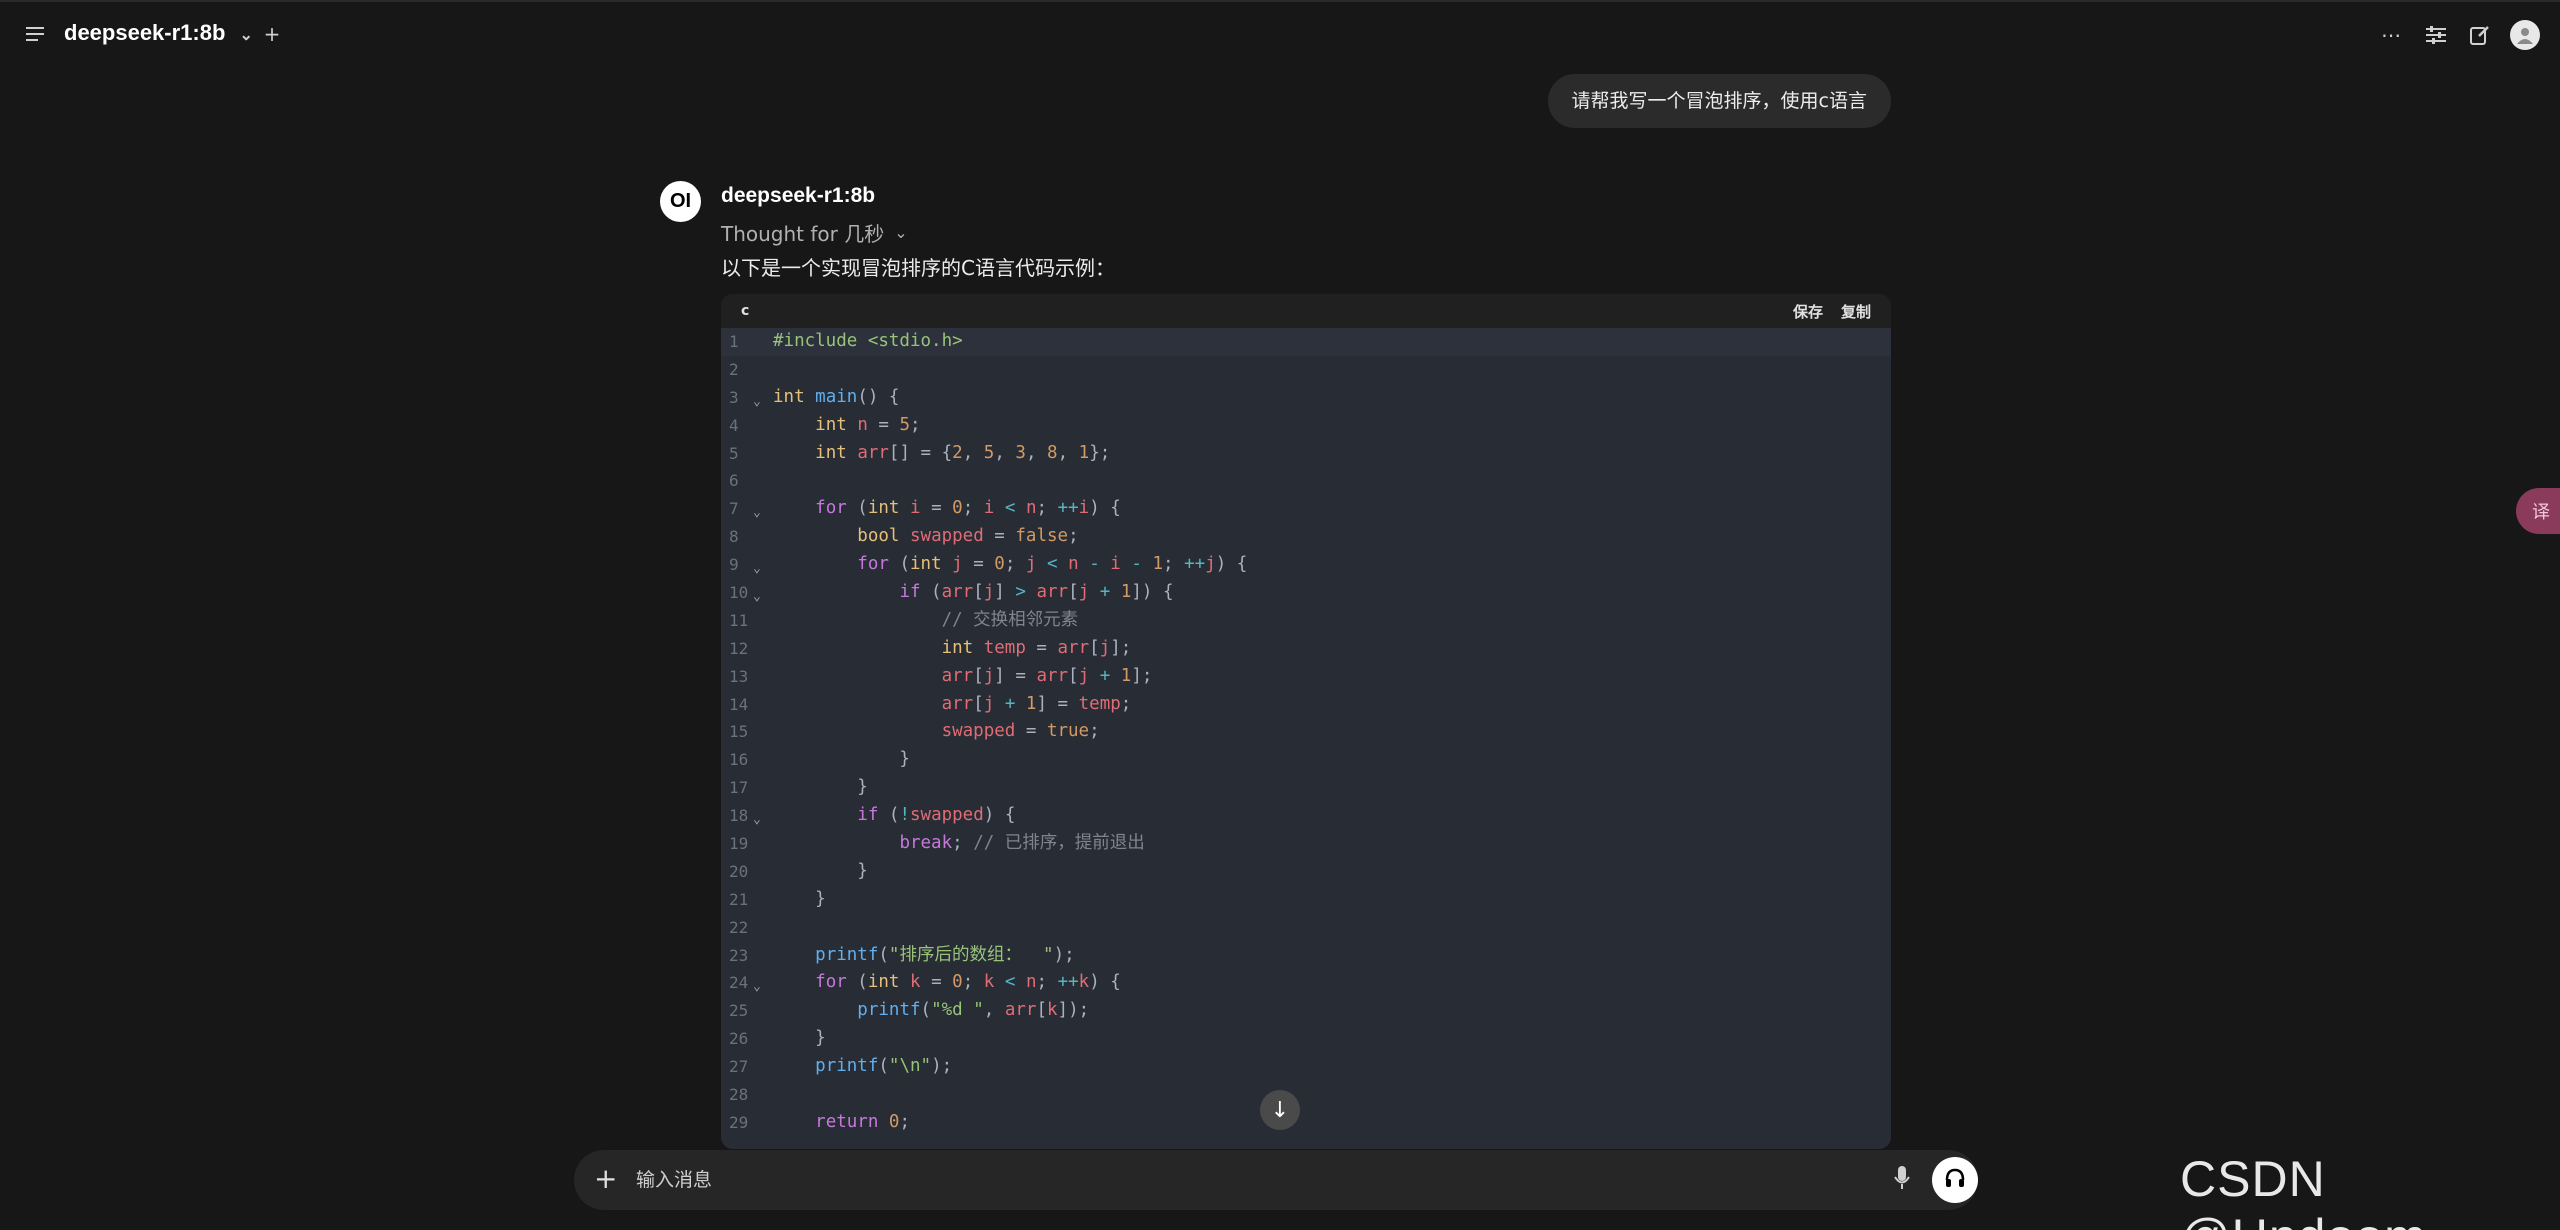  I want to click on voice-mode-button, so click(1955, 1180).